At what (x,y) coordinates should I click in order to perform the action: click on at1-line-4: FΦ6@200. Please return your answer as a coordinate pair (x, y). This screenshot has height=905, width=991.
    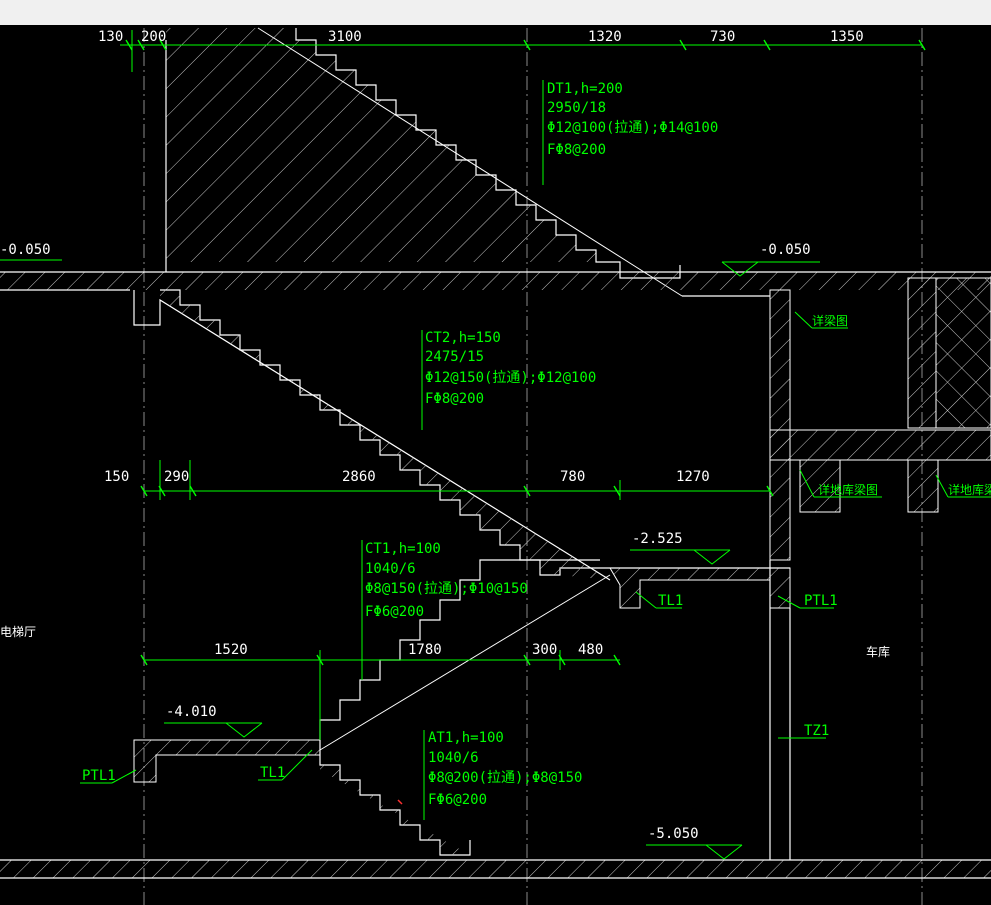
    Looking at the image, I should click on (457, 800).